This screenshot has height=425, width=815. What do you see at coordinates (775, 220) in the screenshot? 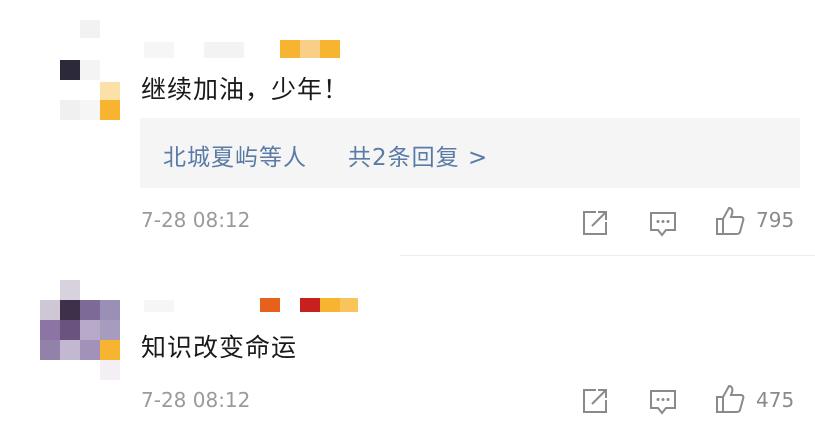
I see `like-count: 795` at bounding box center [775, 220].